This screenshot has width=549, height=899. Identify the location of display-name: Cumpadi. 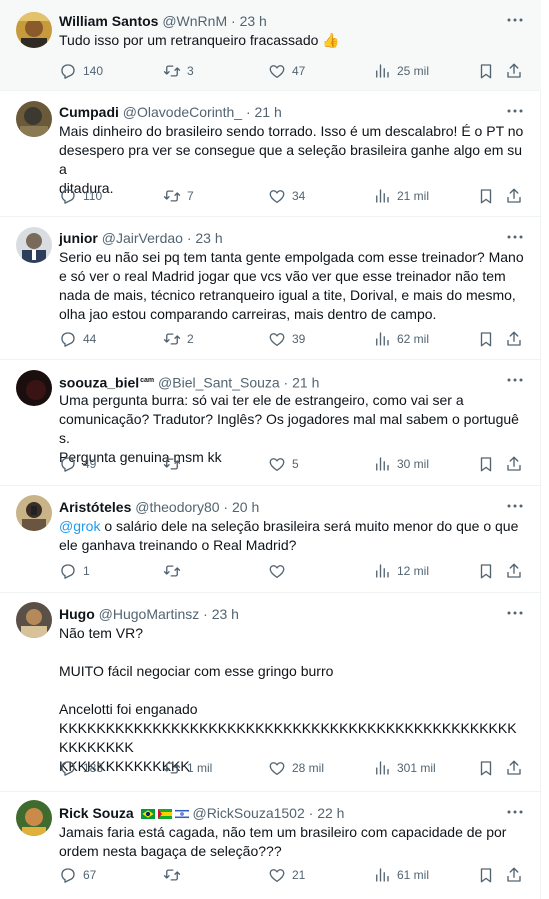
(89, 112).